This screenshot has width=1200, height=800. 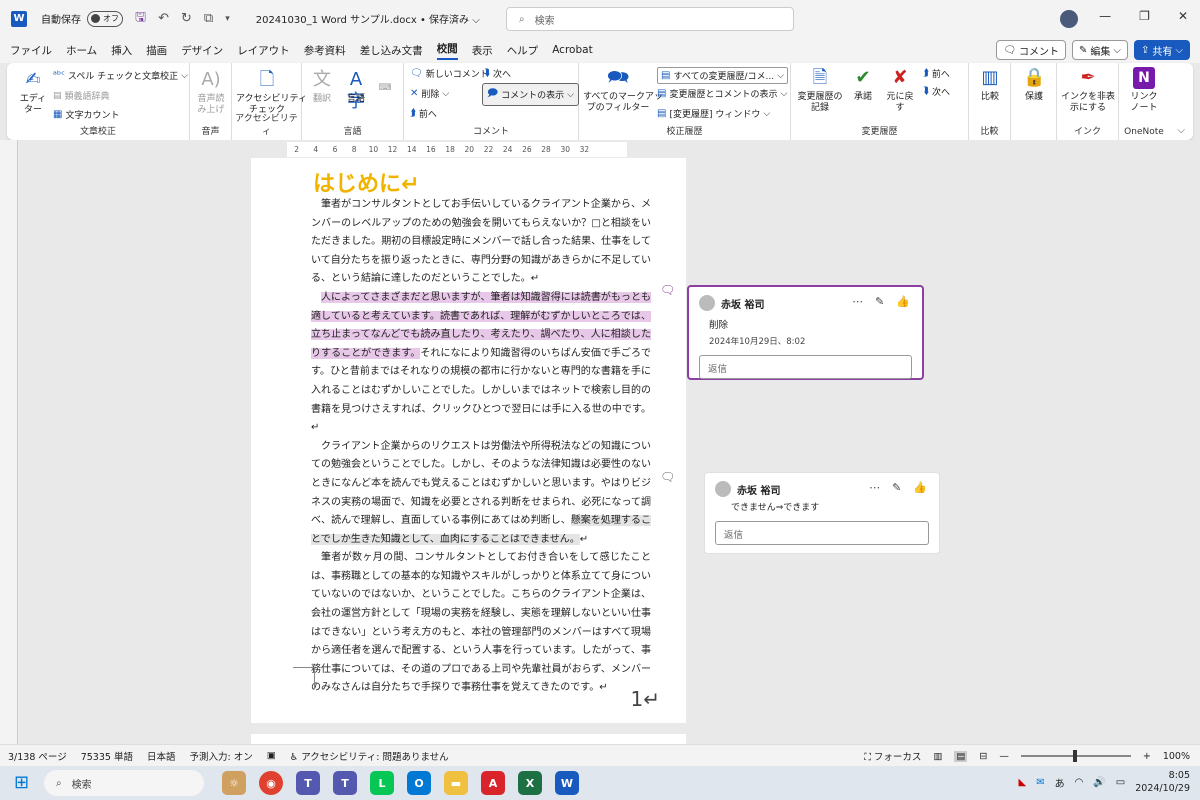 I want to click on more-options-icon: ⋯, so click(x=874, y=487).